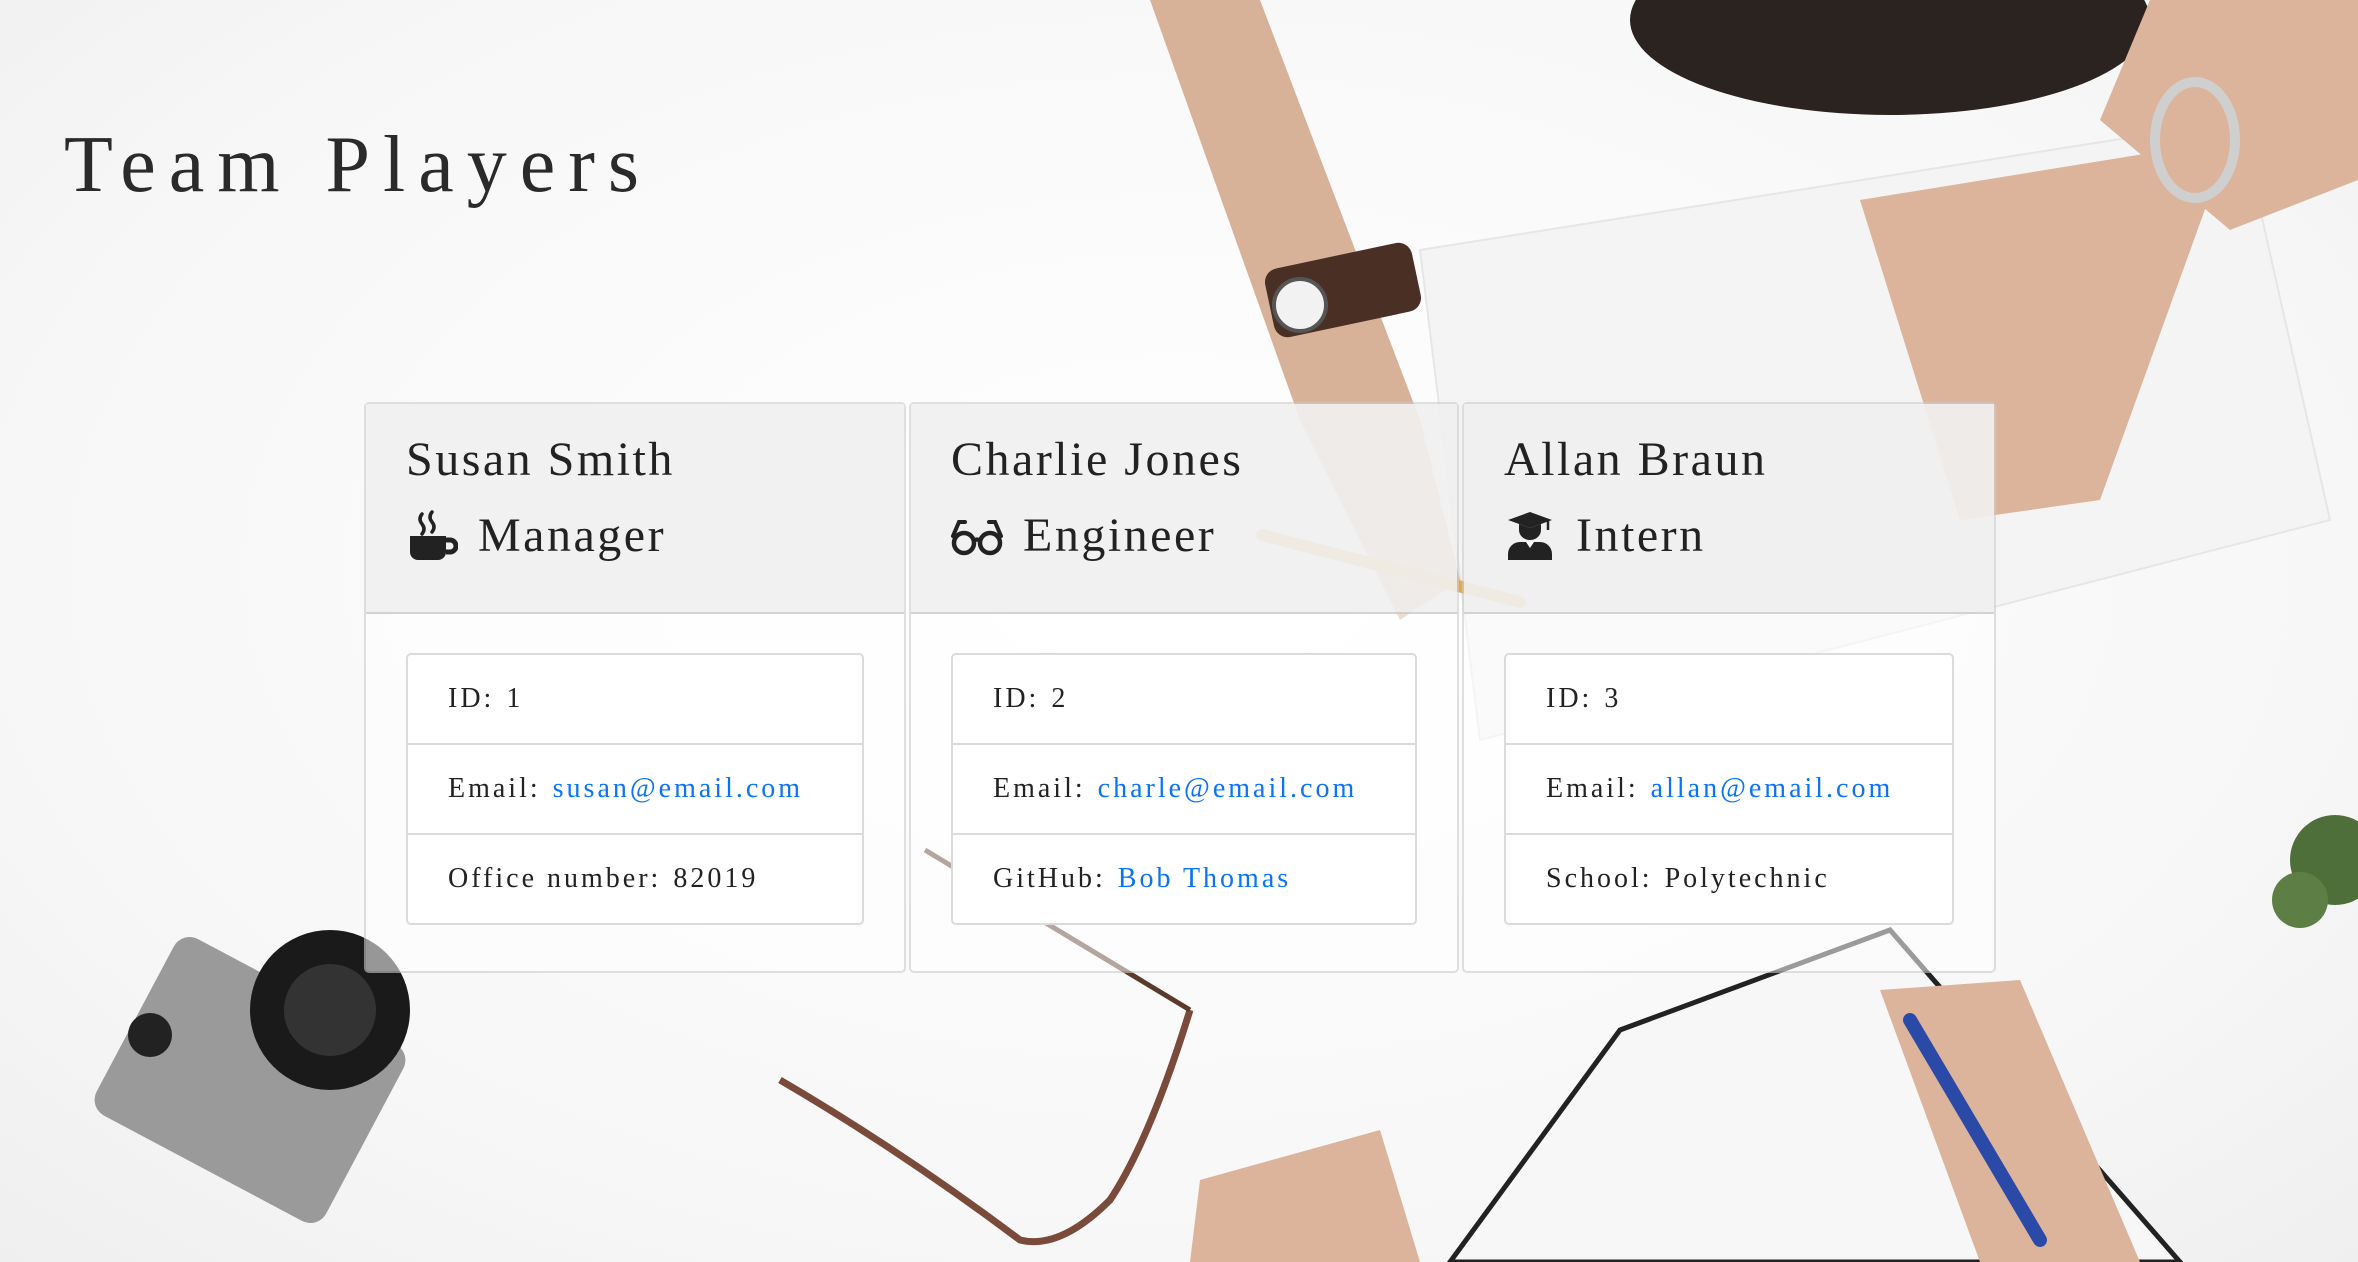 Image resolution: width=2358 pixels, height=1262 pixels. I want to click on office-number-label: Office number:, so click(555, 878).